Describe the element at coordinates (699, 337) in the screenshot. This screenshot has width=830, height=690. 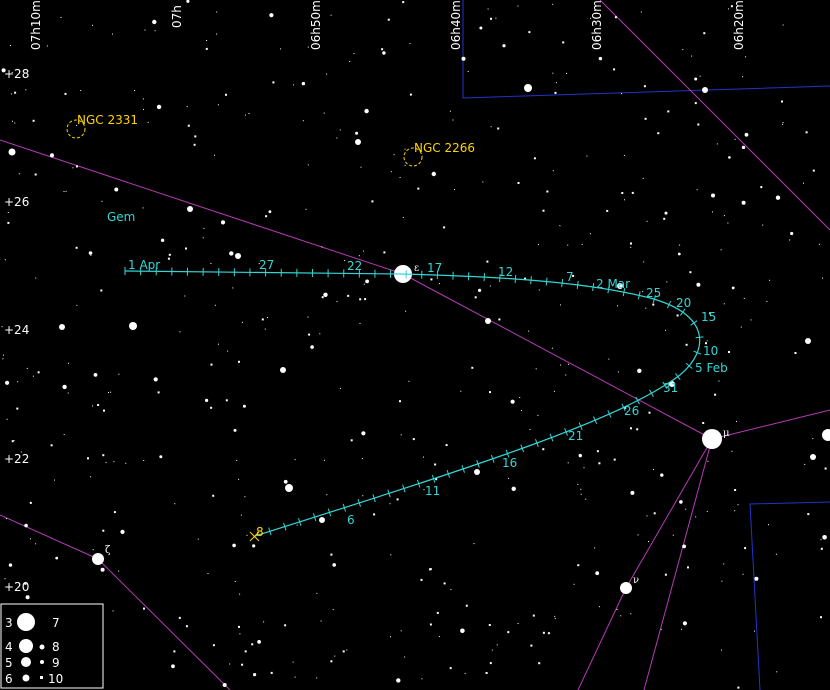
I see `path-tick` at that location.